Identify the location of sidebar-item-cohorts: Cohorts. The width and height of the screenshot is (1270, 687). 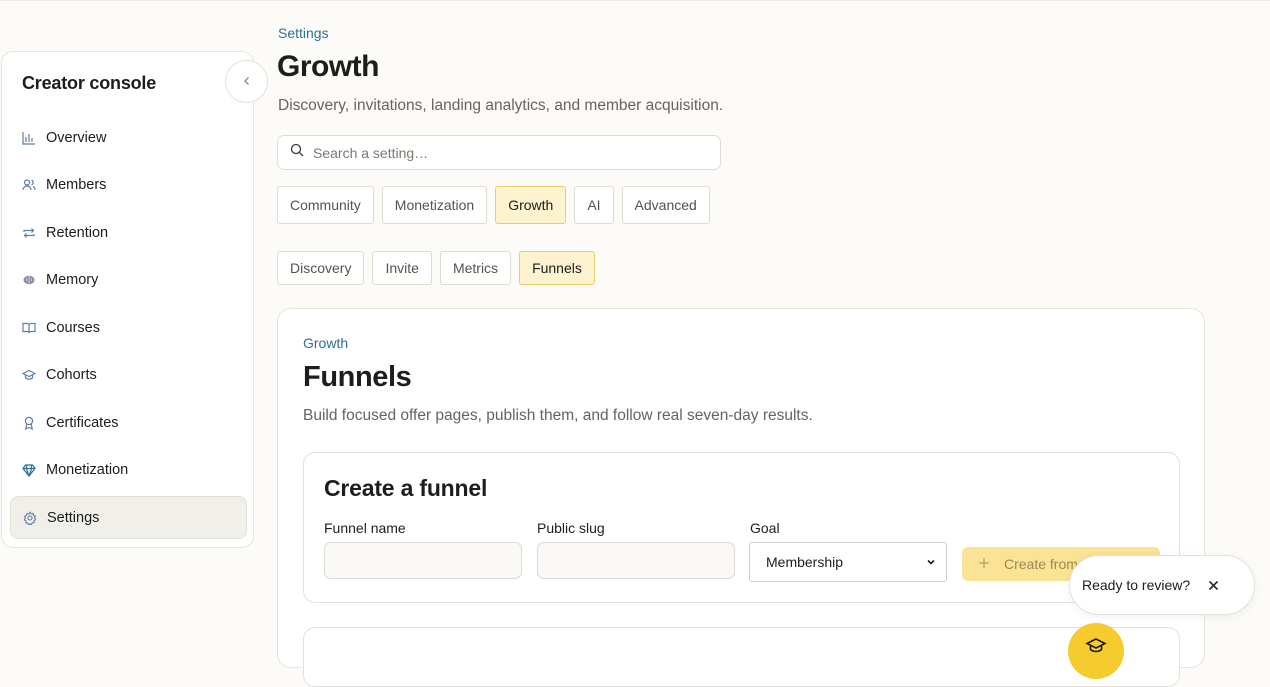
(128, 374).